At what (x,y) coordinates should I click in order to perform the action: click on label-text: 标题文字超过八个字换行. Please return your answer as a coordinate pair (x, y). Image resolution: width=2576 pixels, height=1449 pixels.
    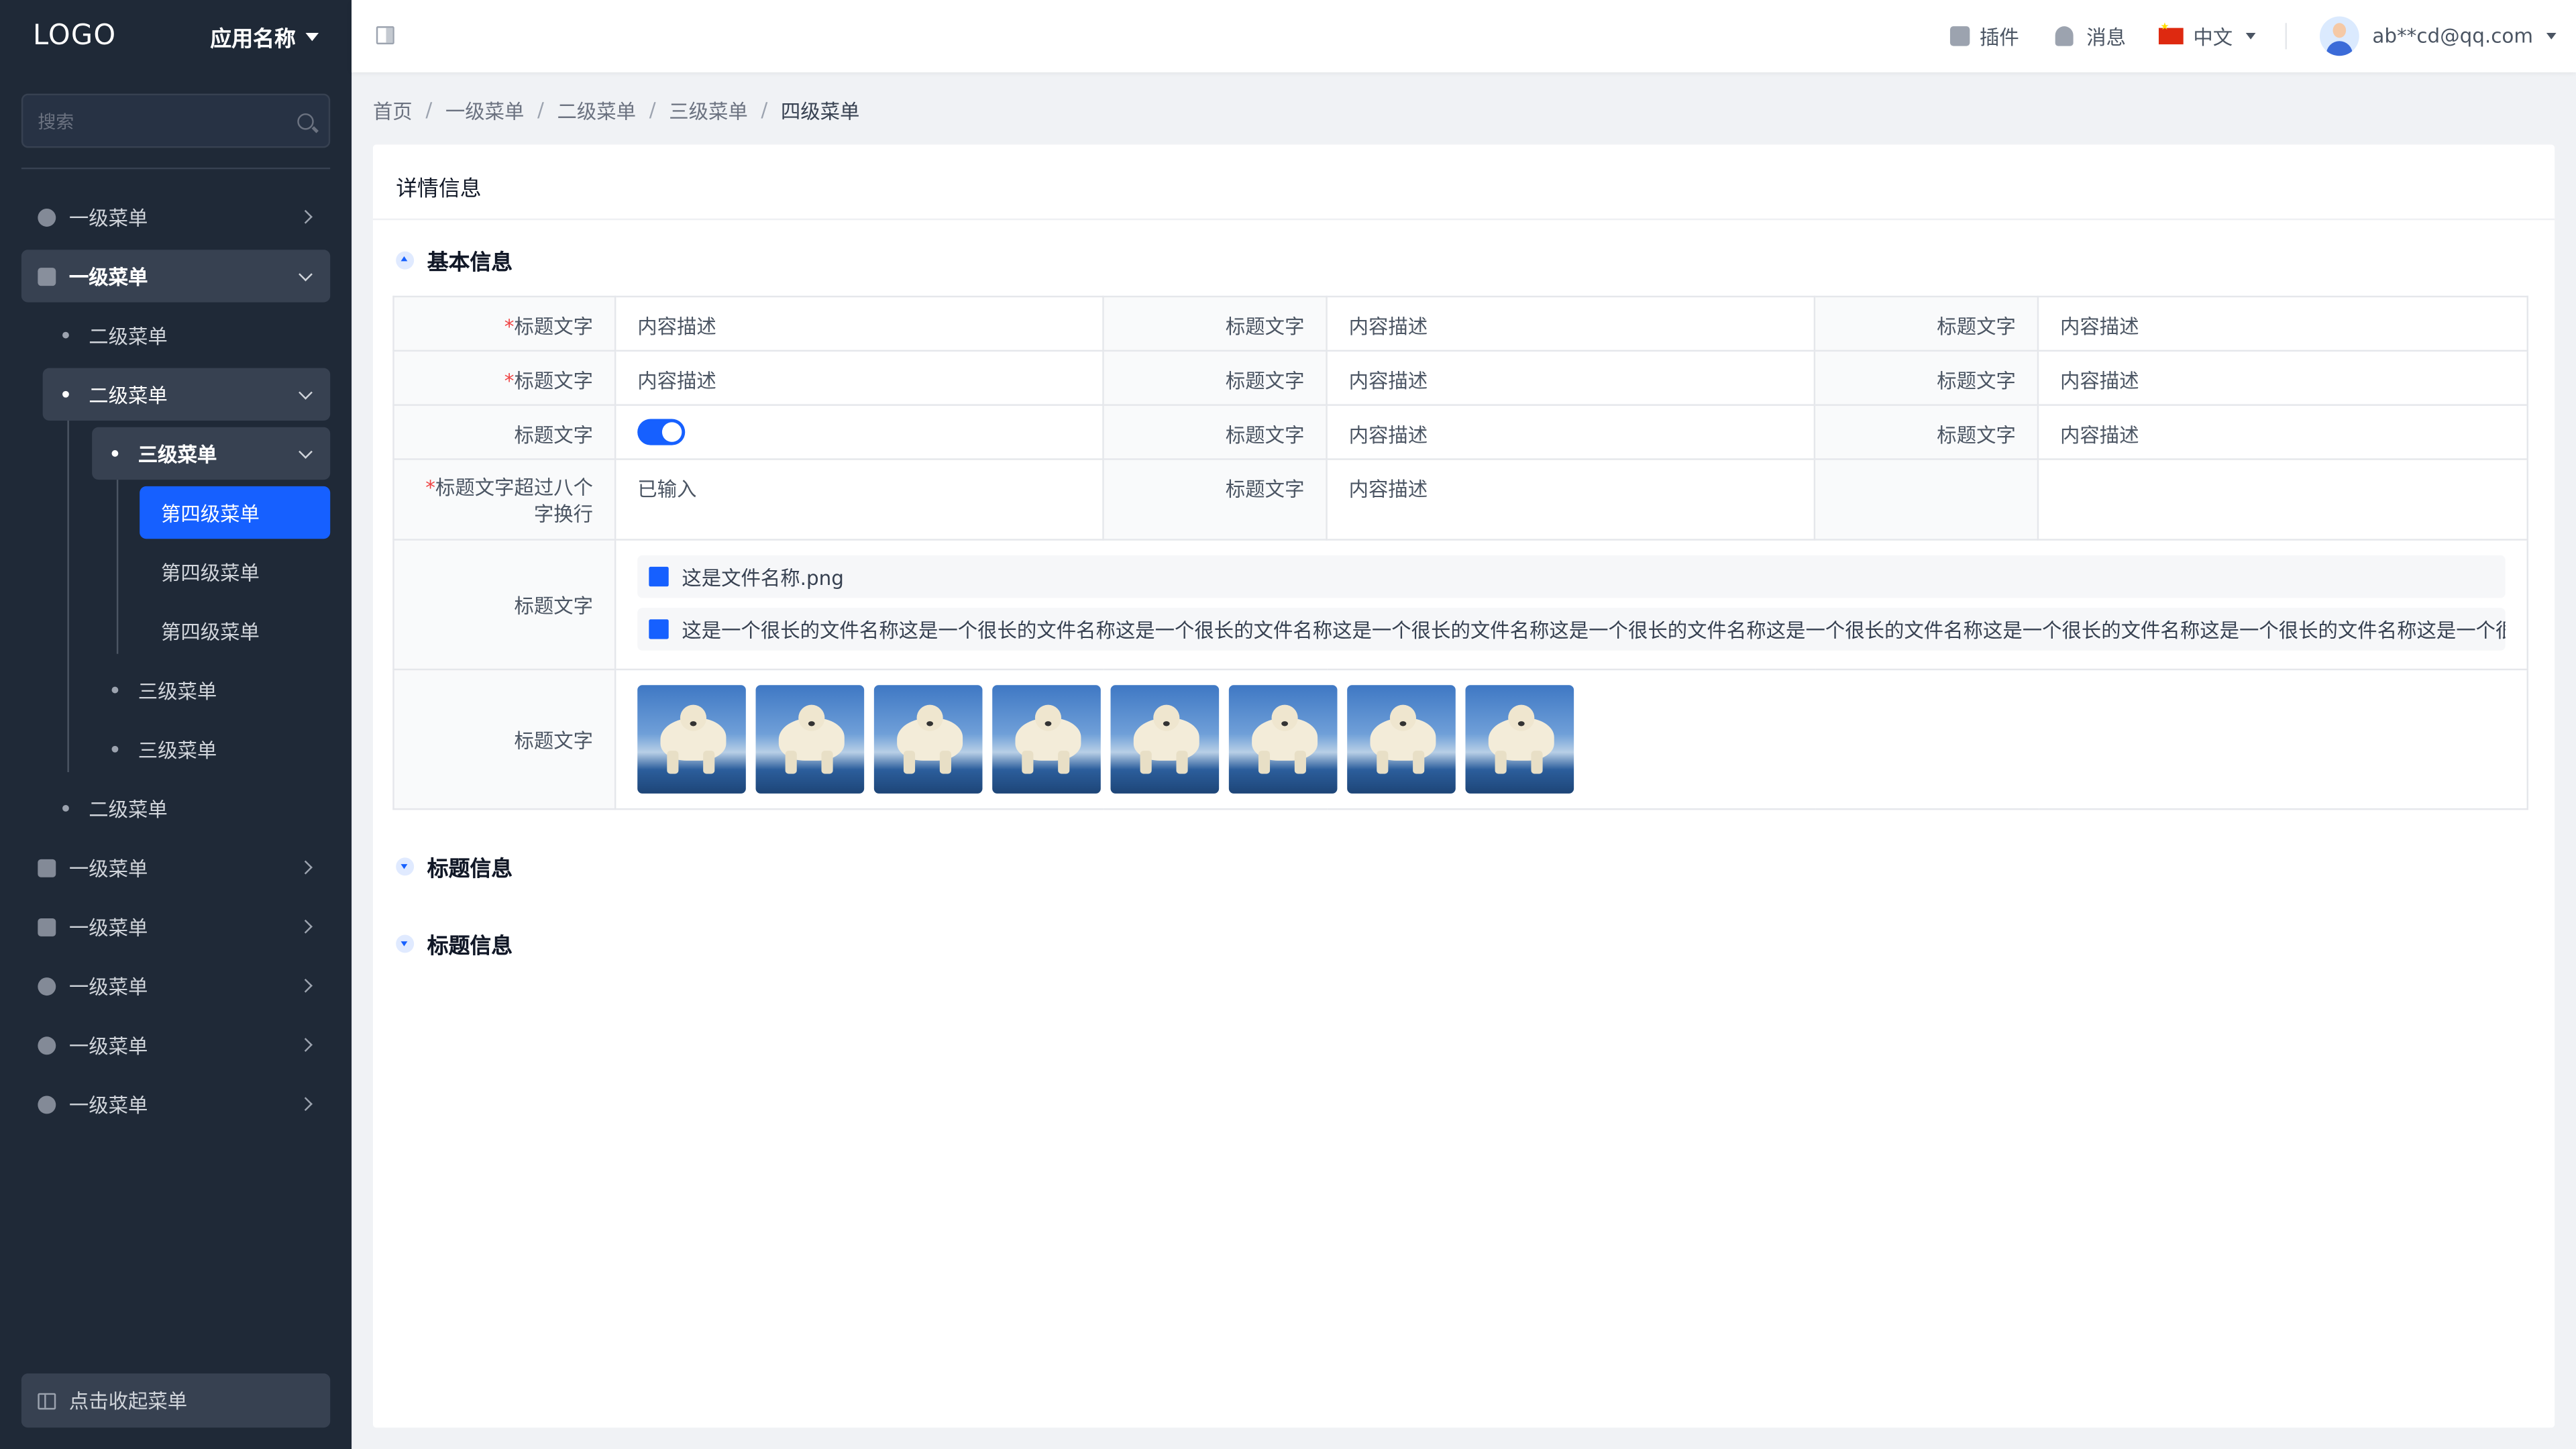
    Looking at the image, I should click on (514, 501).